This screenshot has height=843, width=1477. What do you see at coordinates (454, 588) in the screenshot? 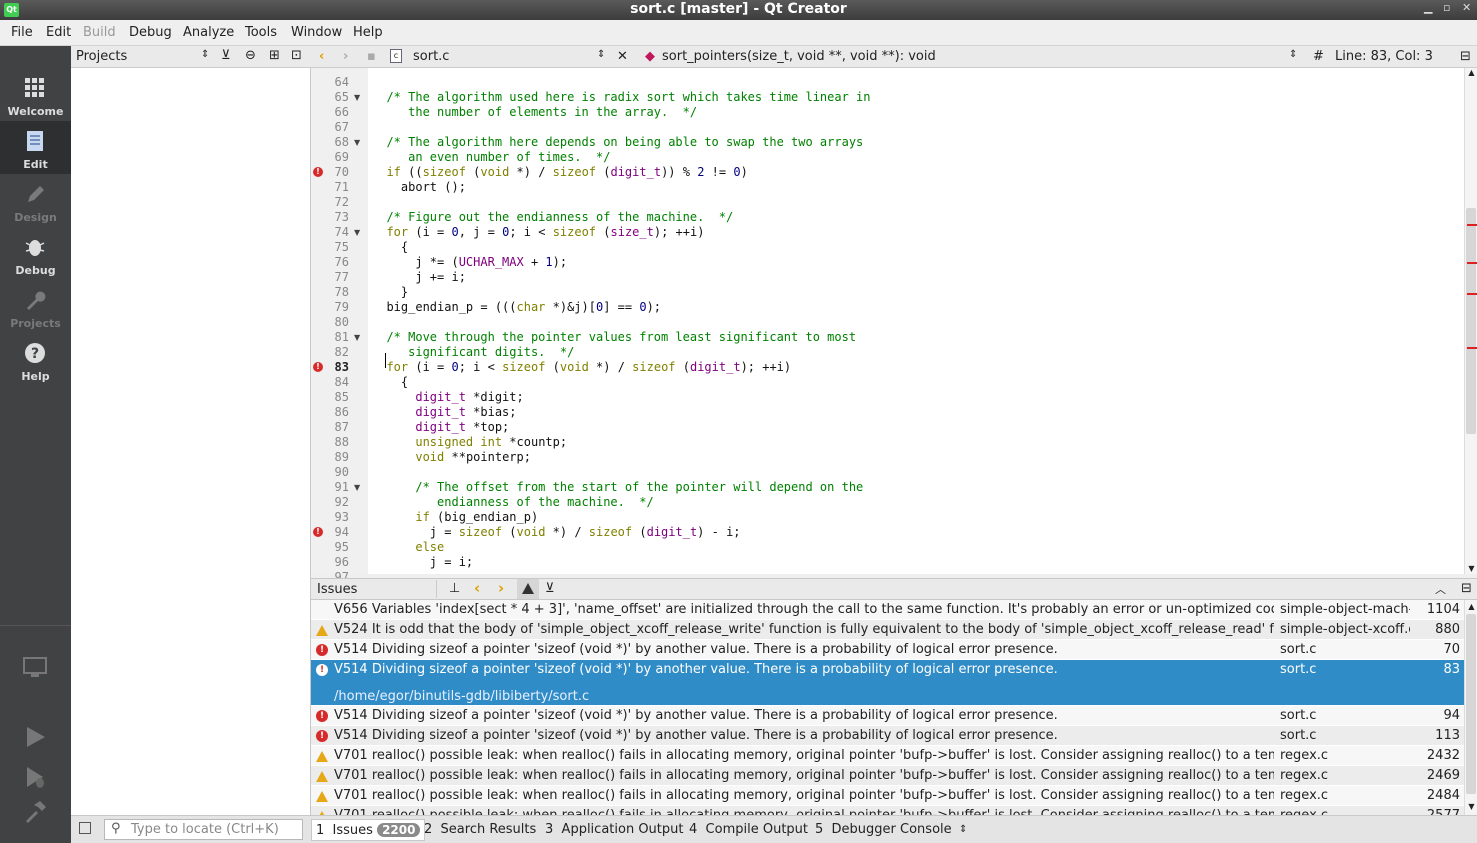
I see `clean-icon: ⊥` at bounding box center [454, 588].